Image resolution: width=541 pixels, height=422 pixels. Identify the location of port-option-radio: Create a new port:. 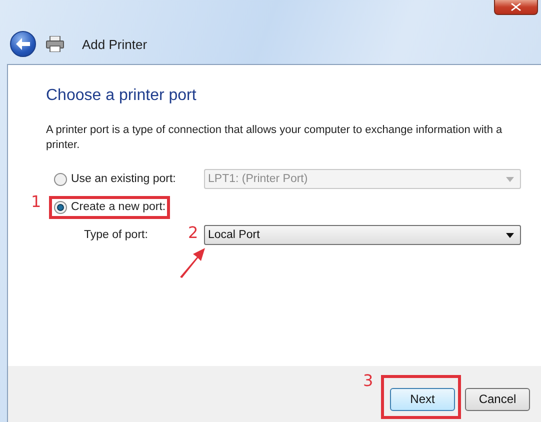
(110, 207).